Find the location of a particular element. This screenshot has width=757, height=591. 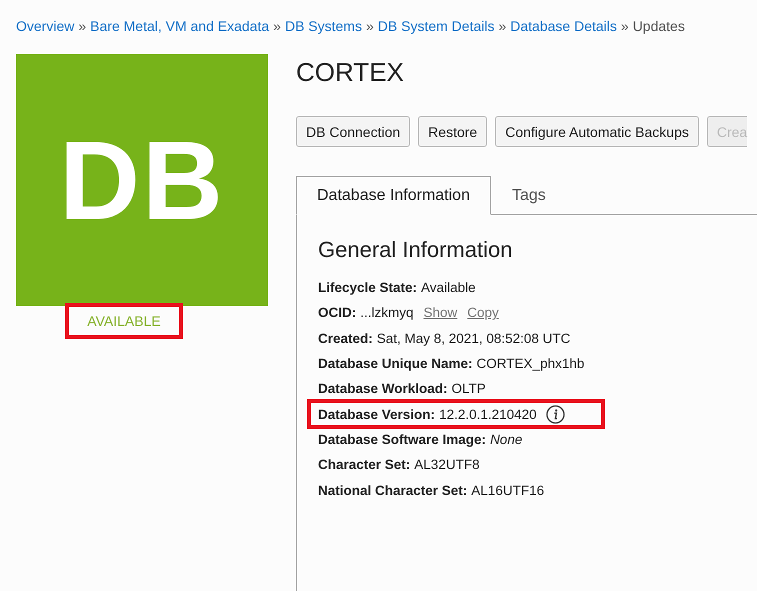

field-value: Available is located at coordinates (448, 288).